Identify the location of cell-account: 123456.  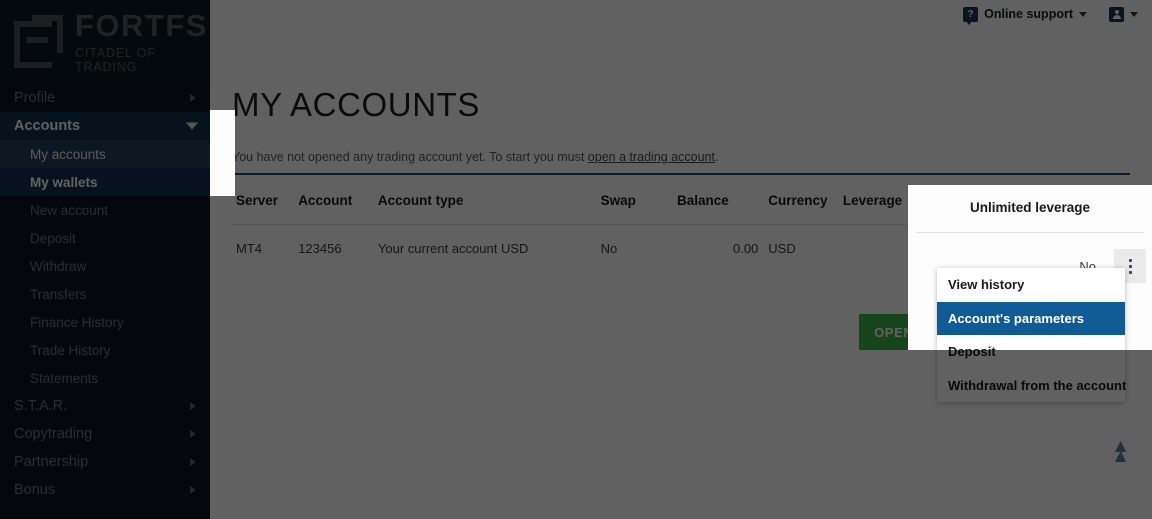
(338, 249).